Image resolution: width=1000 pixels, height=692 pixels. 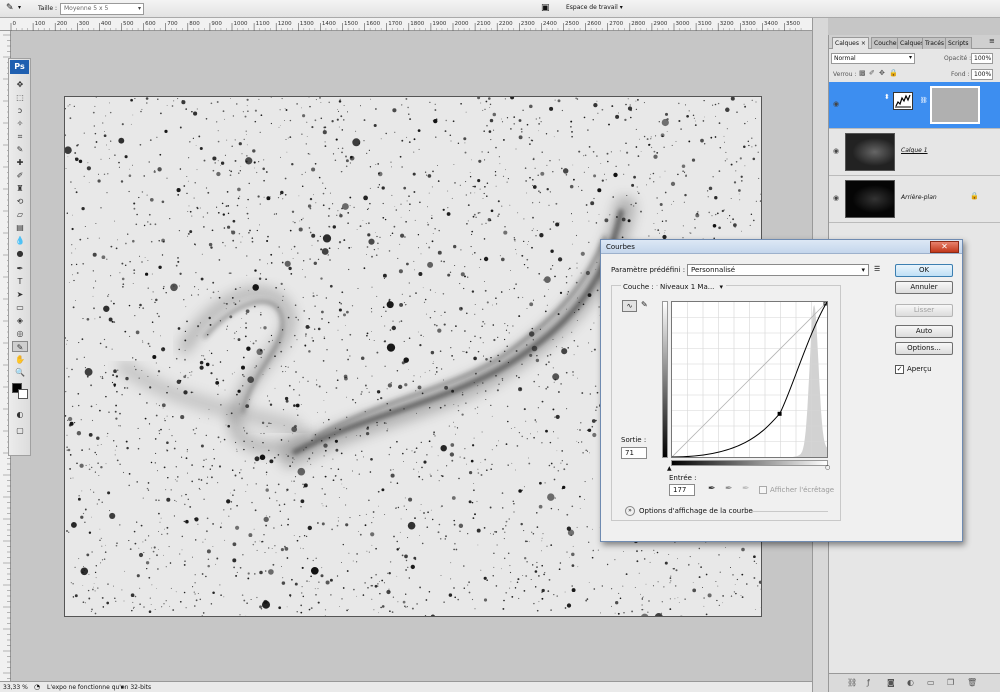 What do you see at coordinates (891, 682) in the screenshot?
I see `add-mask-icon: ◙` at bounding box center [891, 682].